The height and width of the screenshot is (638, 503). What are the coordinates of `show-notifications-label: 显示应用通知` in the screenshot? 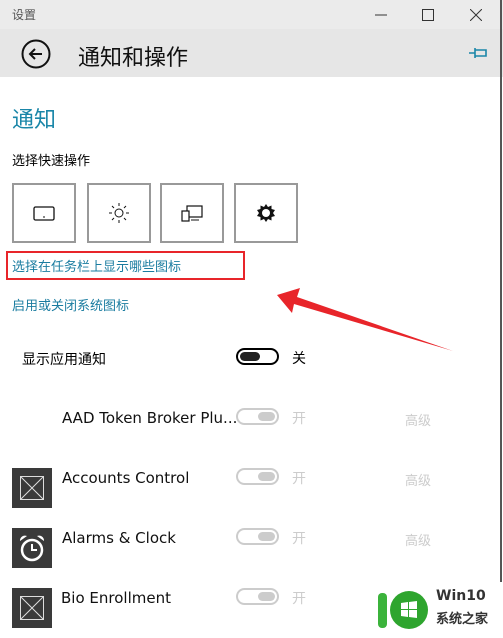 It's located at (64, 360).